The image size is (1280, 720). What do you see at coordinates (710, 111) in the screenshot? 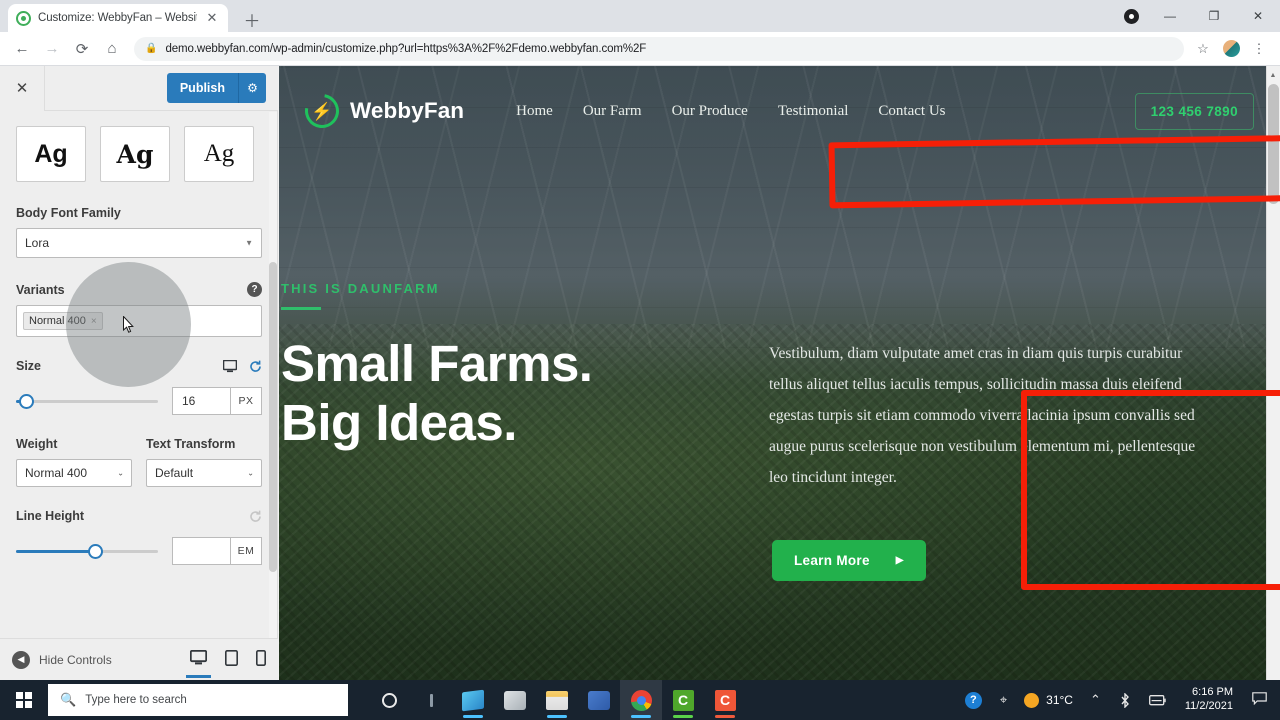
I see `nav-item-our-produce: Our Produce` at bounding box center [710, 111].